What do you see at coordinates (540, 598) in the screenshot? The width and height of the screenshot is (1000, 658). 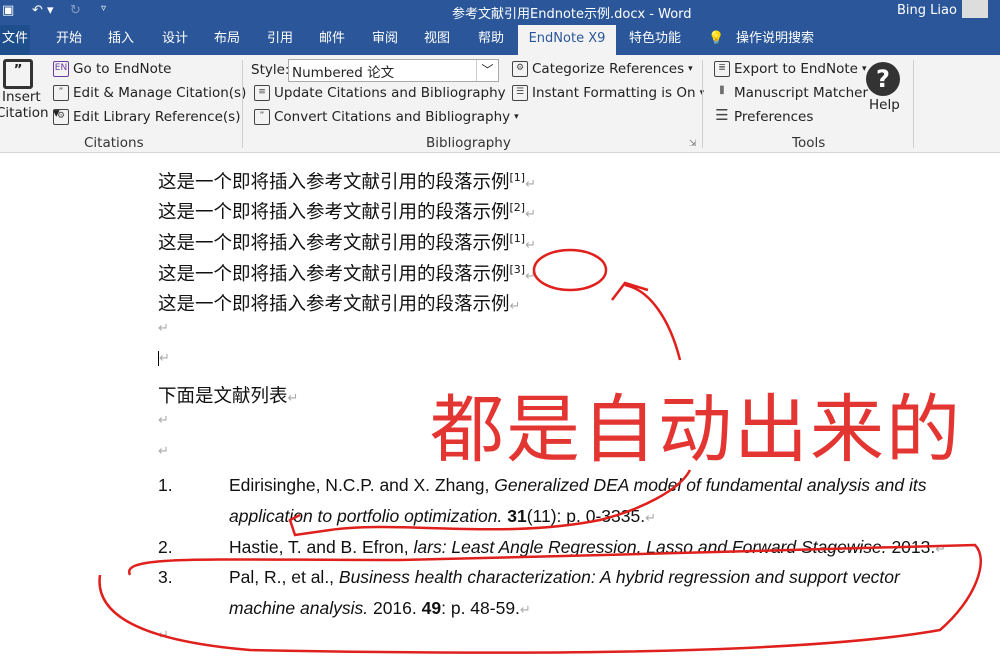 I see `reference-circle` at bounding box center [540, 598].